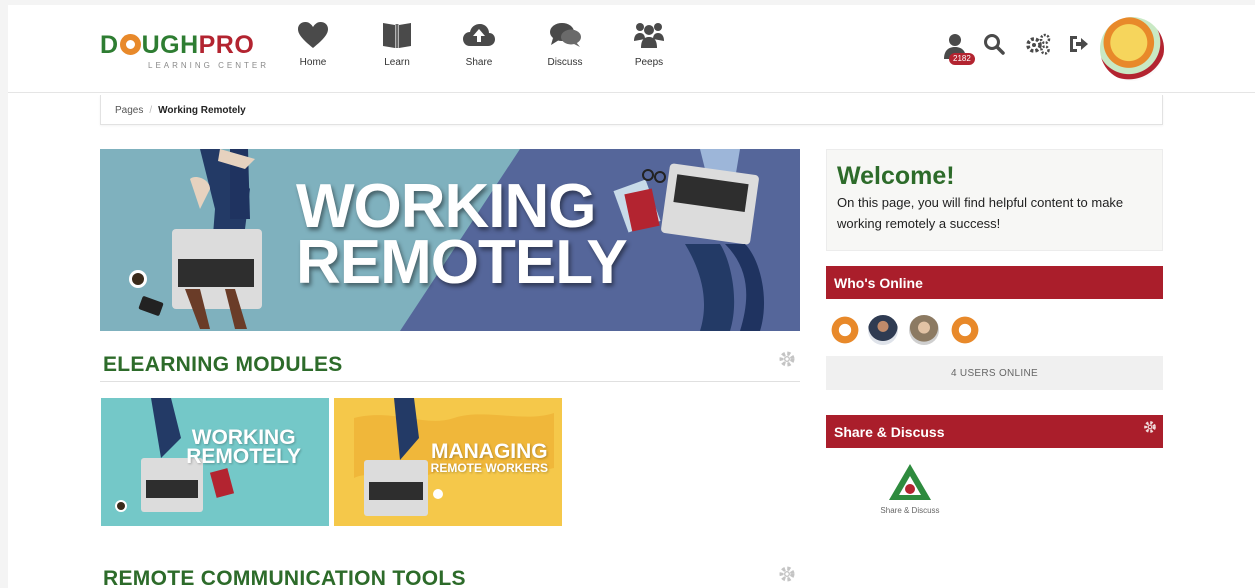 This screenshot has height=588, width=1255. I want to click on nav-peeps-label: Peeps, so click(649, 62).